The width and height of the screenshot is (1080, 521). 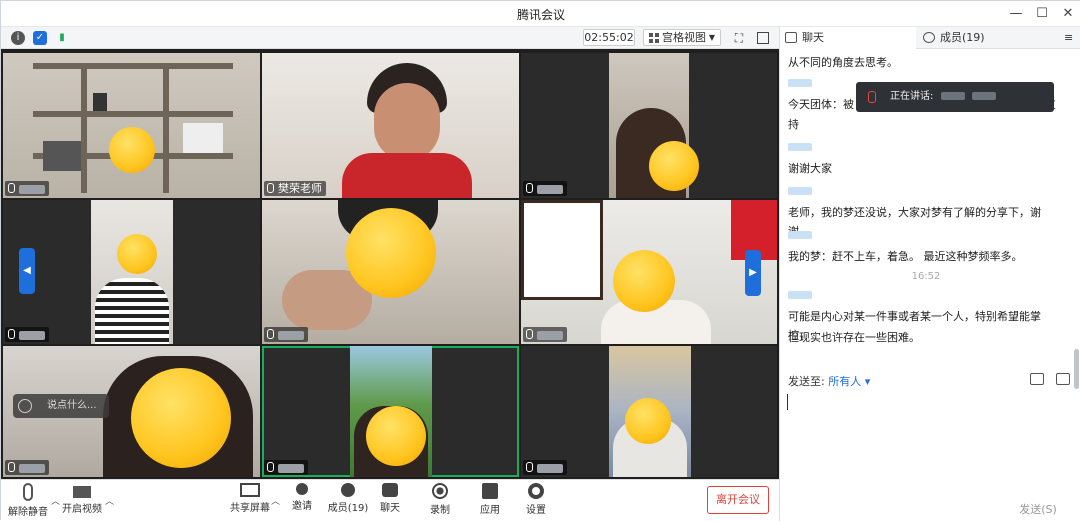 I want to click on chat-message: 从不同的角度去思考。, so click(x=843, y=62).